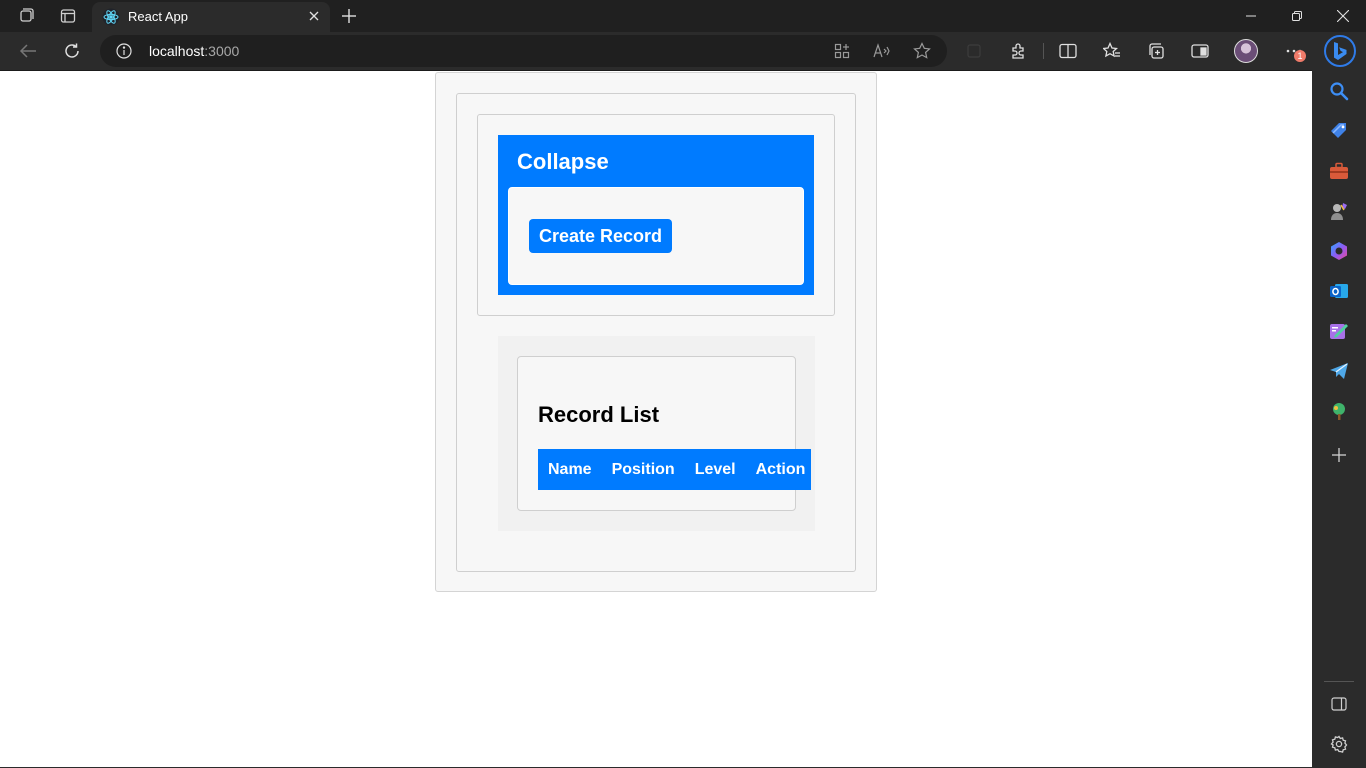  Describe the element at coordinates (664, 433) in the screenshot. I see `record-list-card: Record List Name Position Level Action` at that location.